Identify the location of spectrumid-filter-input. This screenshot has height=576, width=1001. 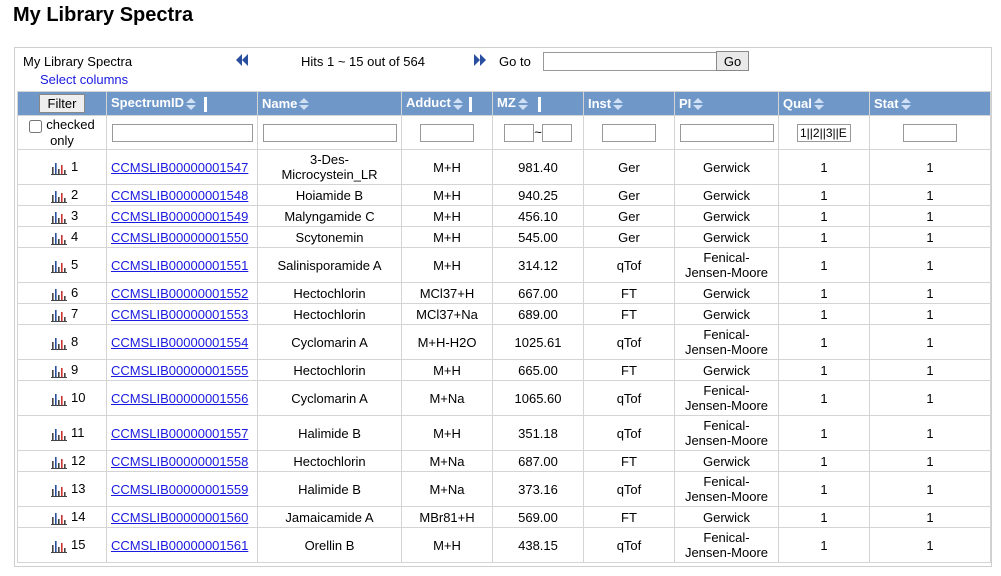
(182, 132).